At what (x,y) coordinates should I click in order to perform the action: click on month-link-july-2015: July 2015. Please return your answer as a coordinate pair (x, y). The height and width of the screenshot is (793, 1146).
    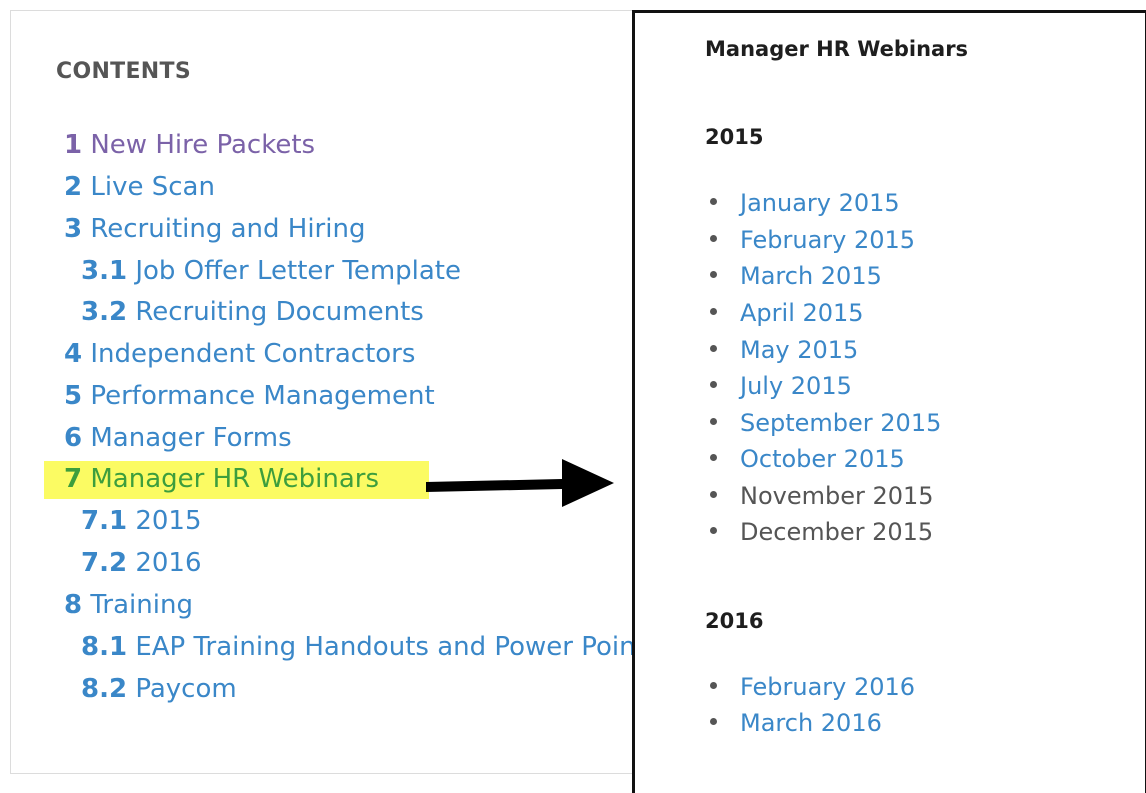
    Looking at the image, I should click on (781, 386).